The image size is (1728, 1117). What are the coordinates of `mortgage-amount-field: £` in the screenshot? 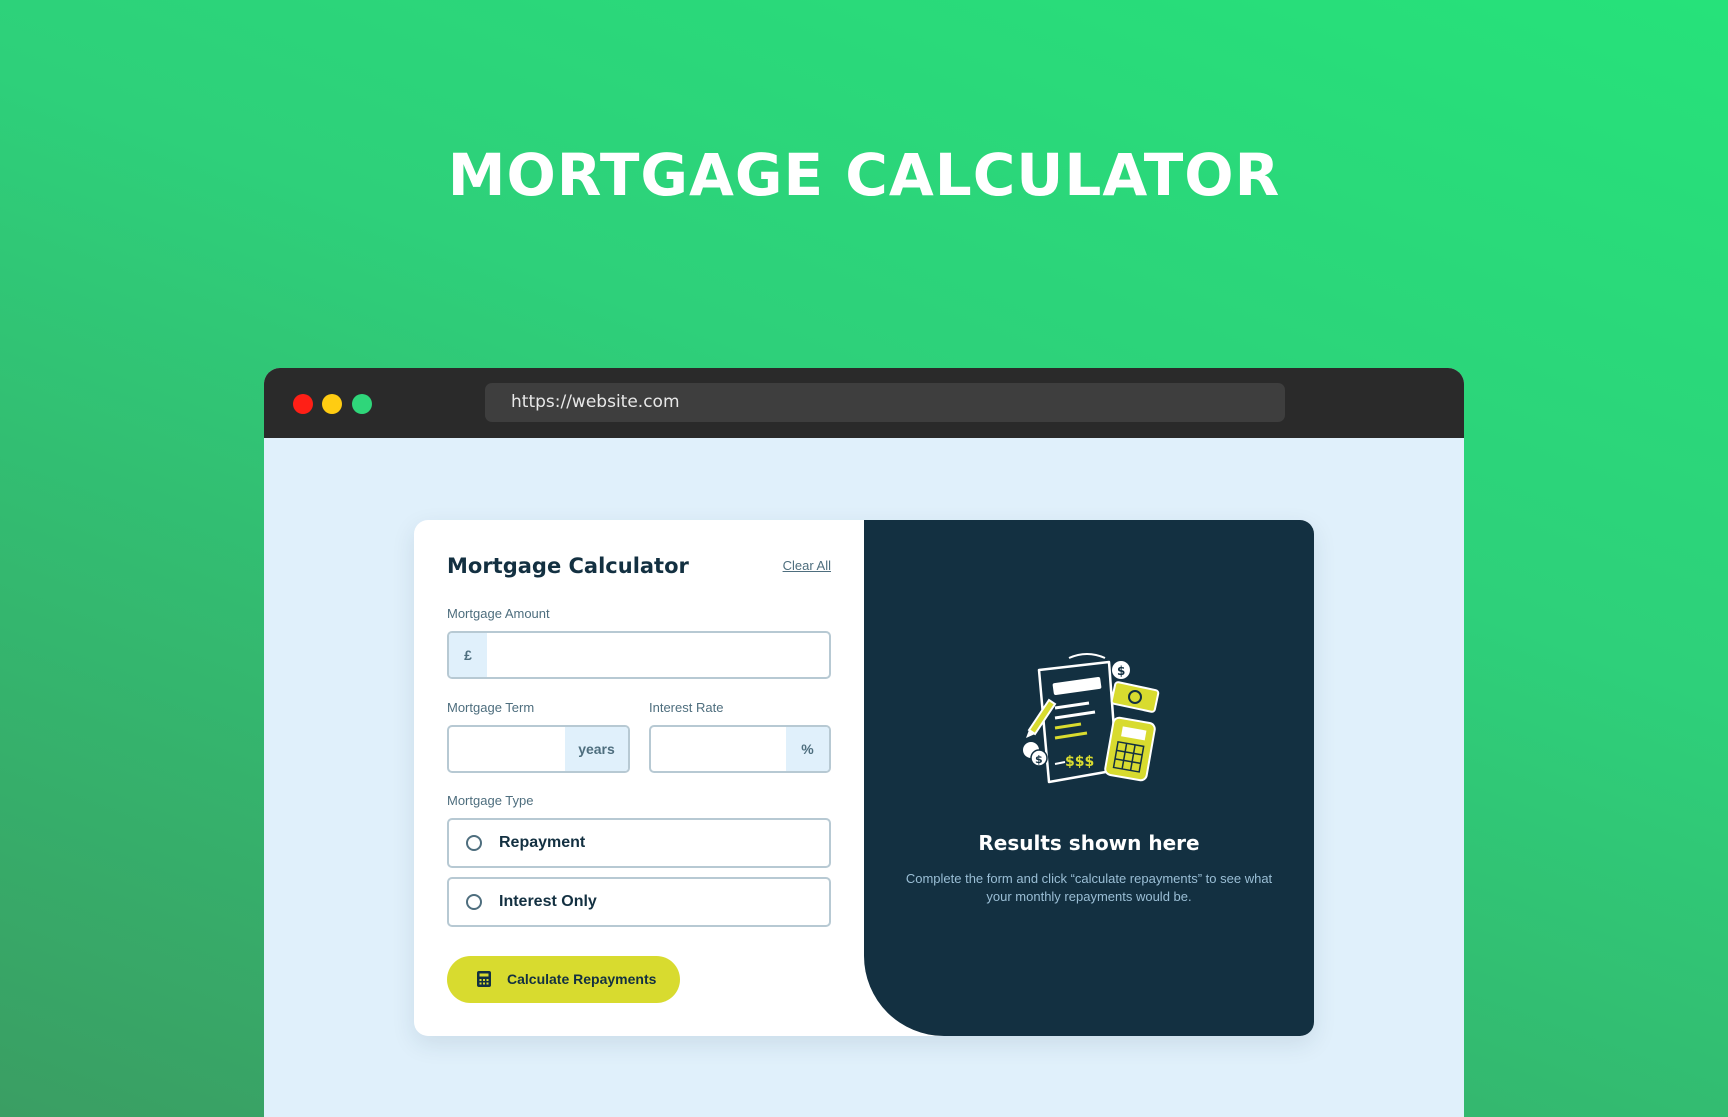 It's located at (639, 655).